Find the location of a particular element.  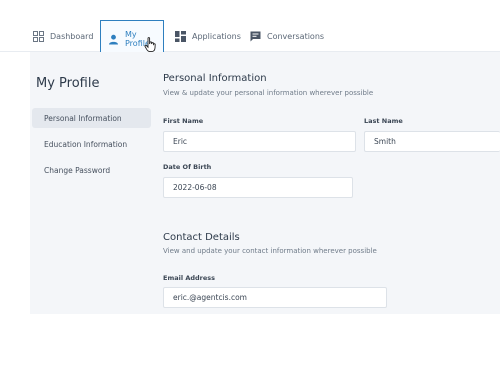

last-name-label: Last Name is located at coordinates (383, 121).